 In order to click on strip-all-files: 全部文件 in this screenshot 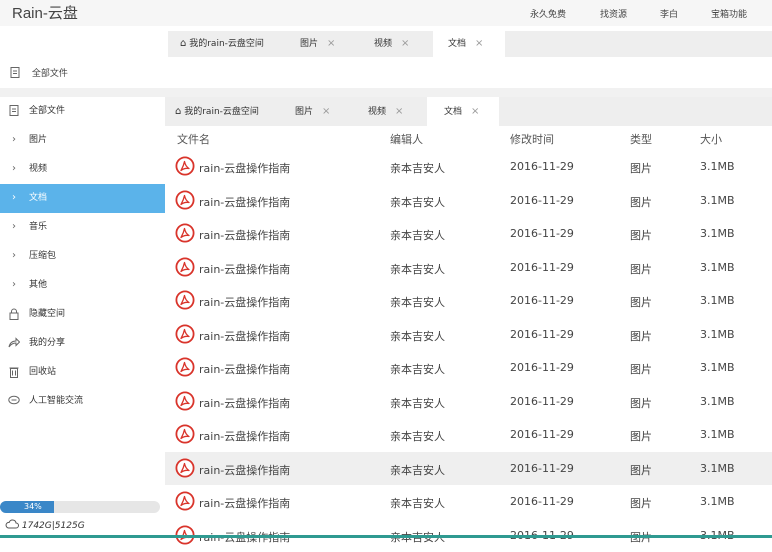, I will do `click(39, 72)`.